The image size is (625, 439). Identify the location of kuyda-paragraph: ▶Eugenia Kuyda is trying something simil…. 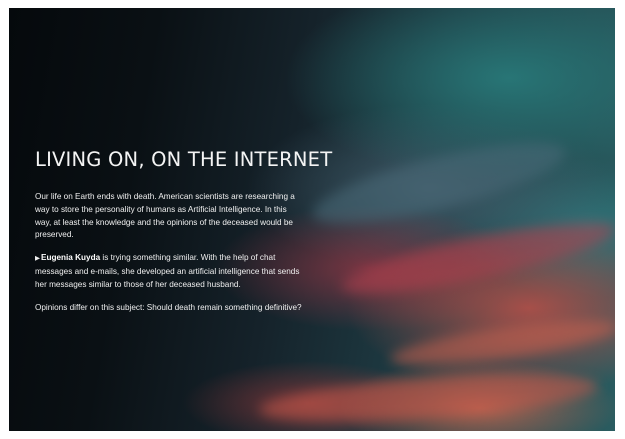
(170, 271).